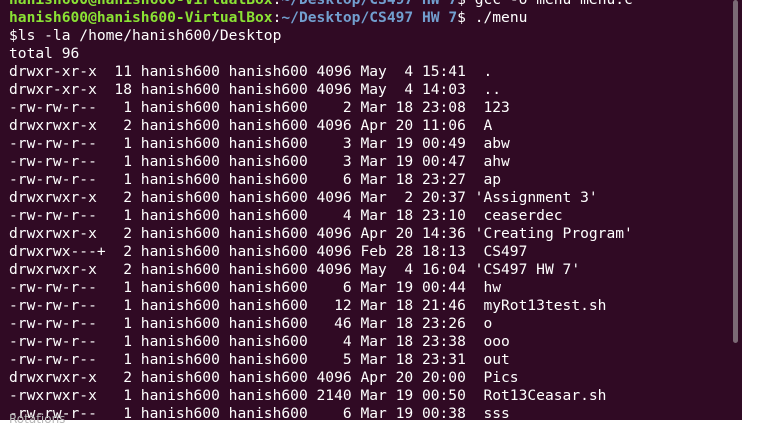 The height and width of the screenshot is (436, 757). Describe the element at coordinates (545, 4) in the screenshot. I see `prompt-command: $ gcc -o menu menu.c` at that location.